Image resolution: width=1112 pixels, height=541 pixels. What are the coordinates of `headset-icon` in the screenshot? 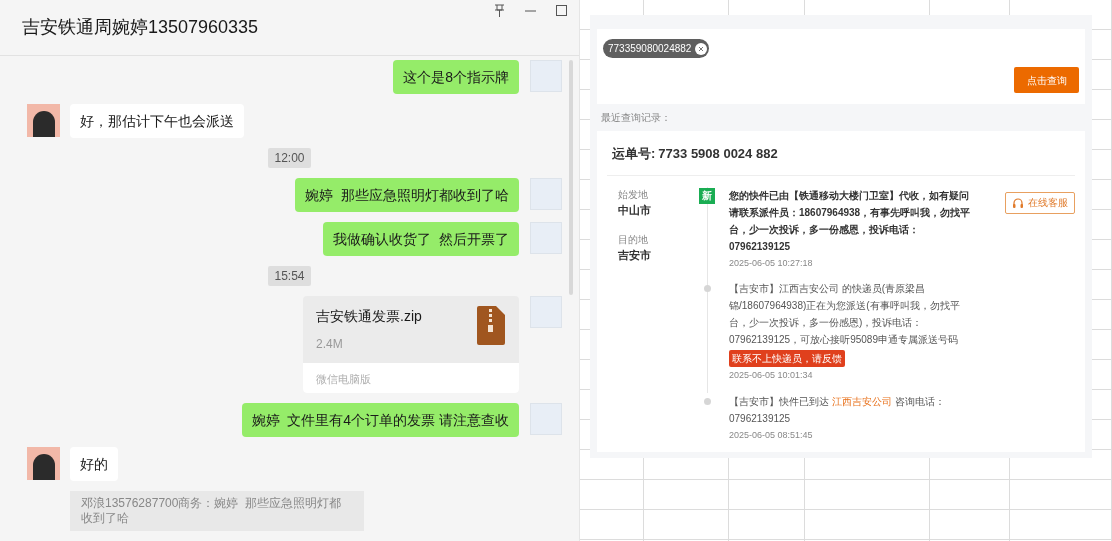 It's located at (1018, 202).